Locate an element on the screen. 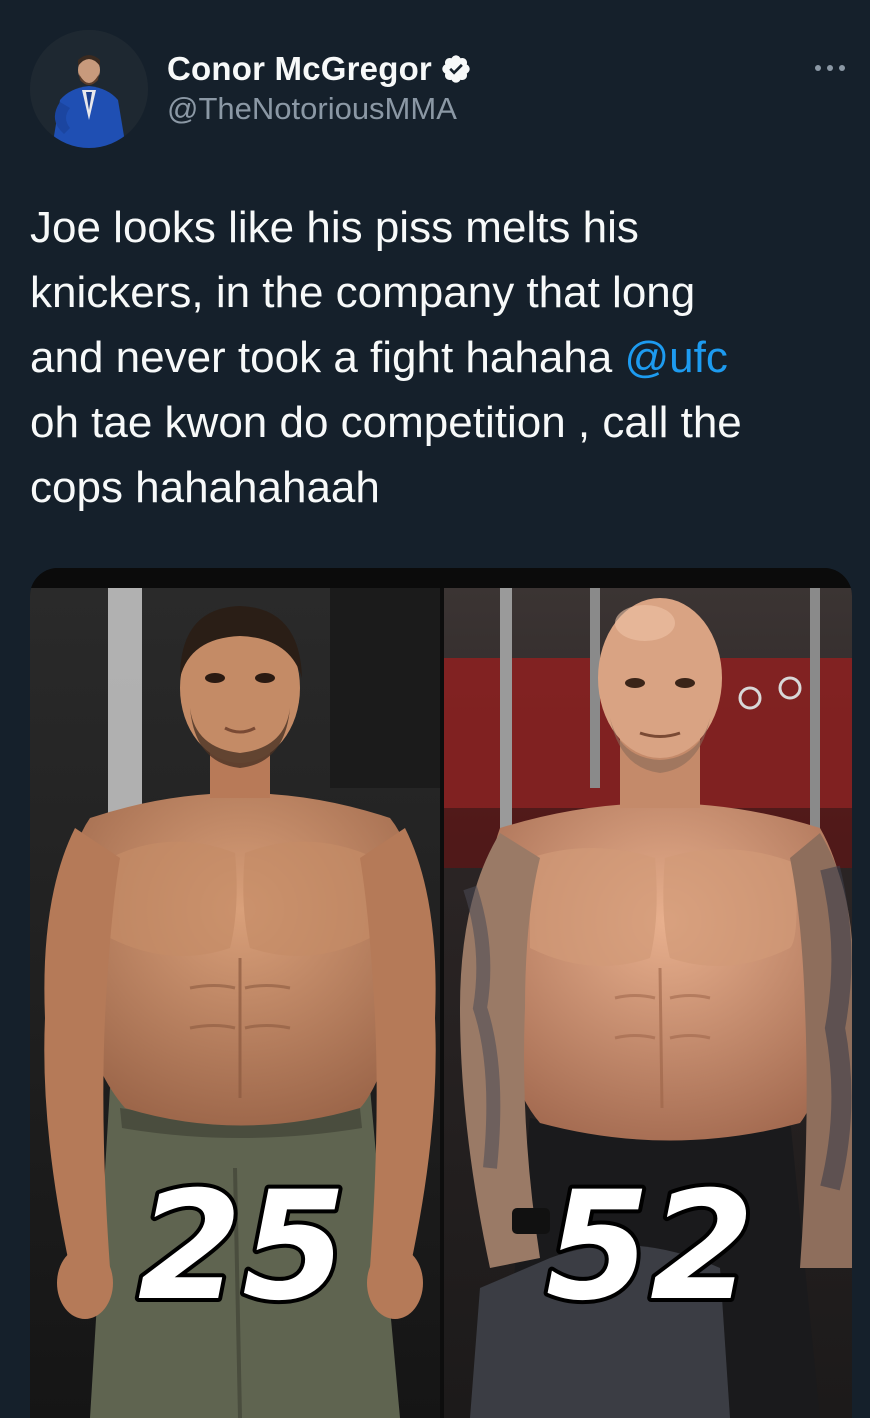 The width and height of the screenshot is (870, 1418). left-age-text: 25 is located at coordinates (242, 1247).